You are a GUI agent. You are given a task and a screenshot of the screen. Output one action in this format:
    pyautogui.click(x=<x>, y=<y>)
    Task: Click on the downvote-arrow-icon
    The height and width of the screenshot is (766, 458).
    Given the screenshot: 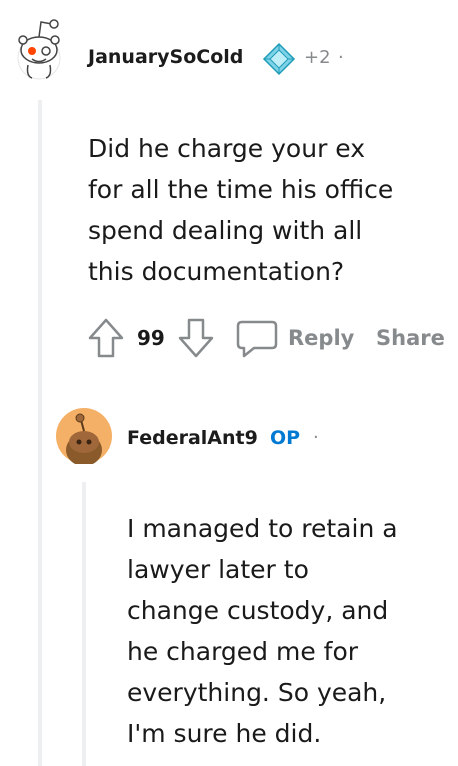 What is the action you would take?
    pyautogui.click(x=196, y=338)
    